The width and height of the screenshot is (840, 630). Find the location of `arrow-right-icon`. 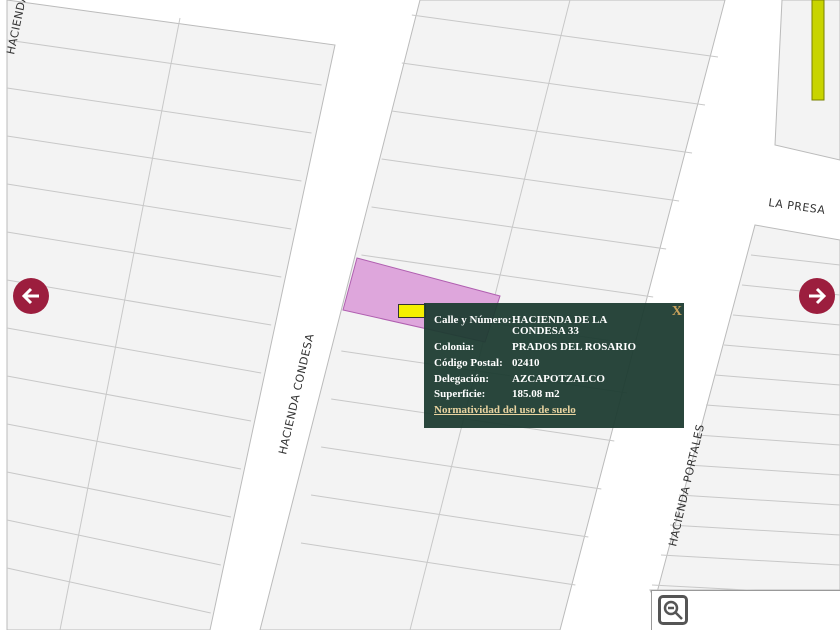

arrow-right-icon is located at coordinates (818, 296).